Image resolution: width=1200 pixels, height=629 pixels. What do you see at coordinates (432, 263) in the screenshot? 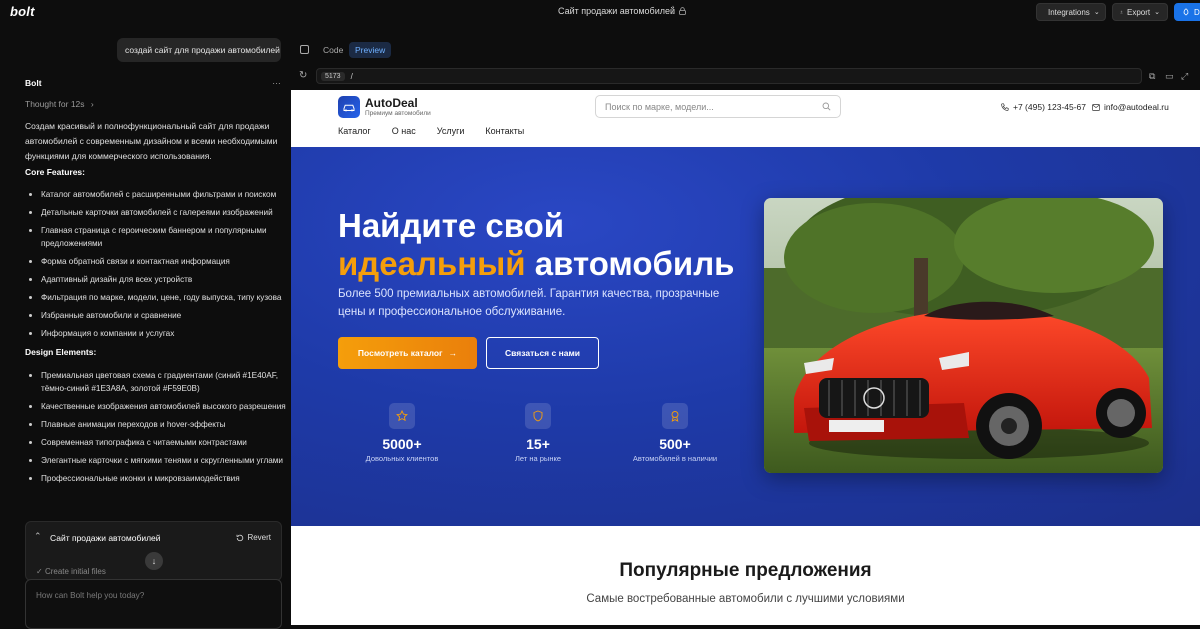
I see `hero-title-highlight: идеальный` at bounding box center [432, 263].